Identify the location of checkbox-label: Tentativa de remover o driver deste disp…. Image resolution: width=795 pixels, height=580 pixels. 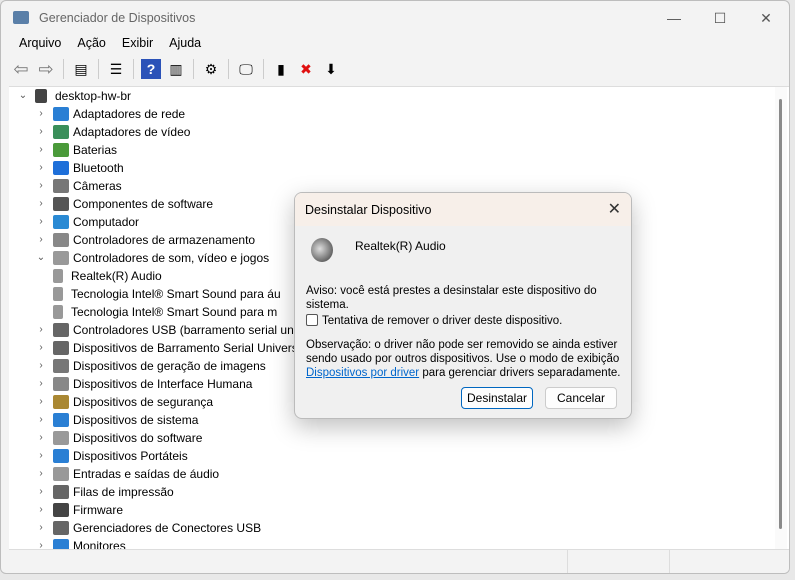
(442, 321).